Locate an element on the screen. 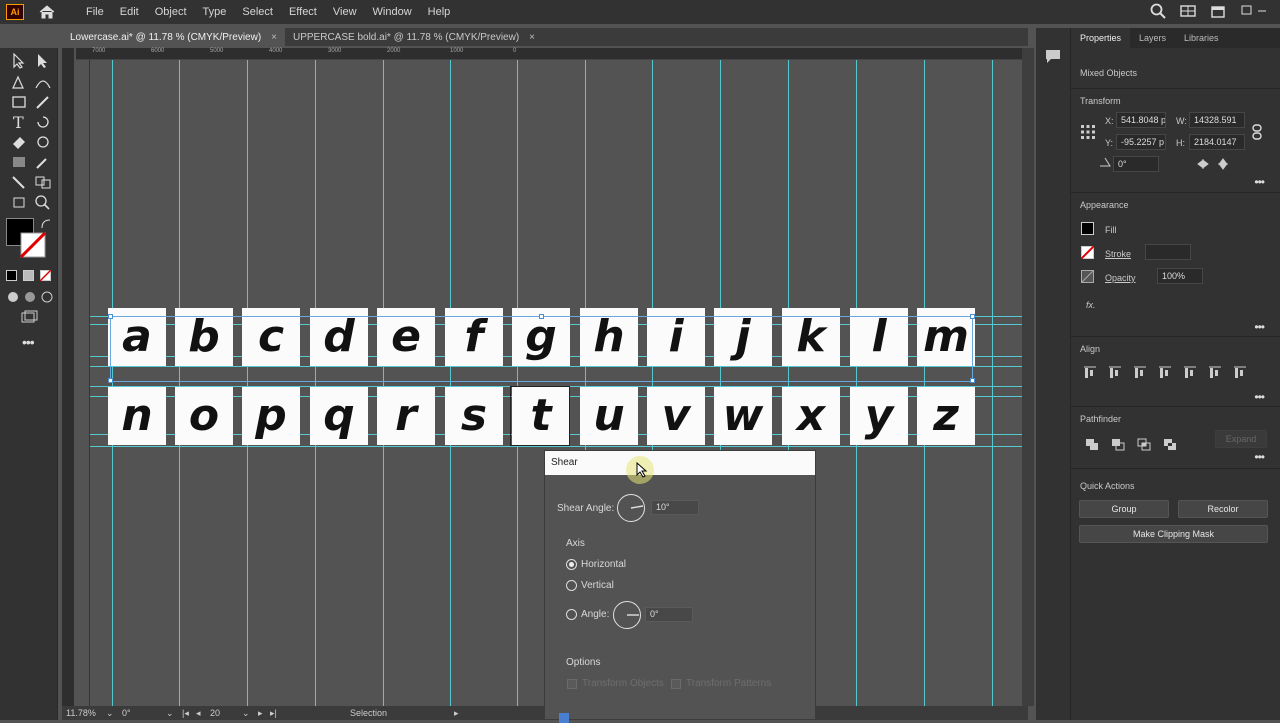  align-vertical-center-icon is located at coordinates (1215, 372).